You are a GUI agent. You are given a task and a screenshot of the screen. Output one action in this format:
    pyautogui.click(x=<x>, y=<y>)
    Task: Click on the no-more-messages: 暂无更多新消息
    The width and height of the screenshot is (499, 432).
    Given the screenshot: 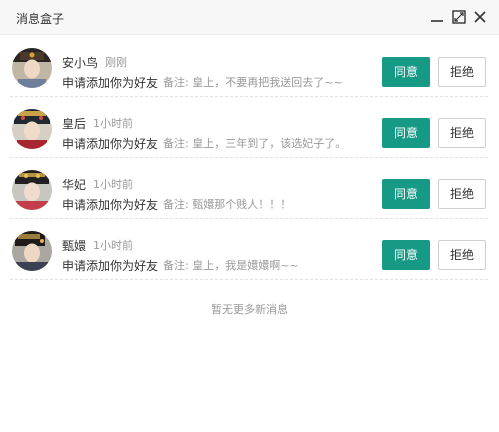 What is the action you would take?
    pyautogui.click(x=249, y=309)
    